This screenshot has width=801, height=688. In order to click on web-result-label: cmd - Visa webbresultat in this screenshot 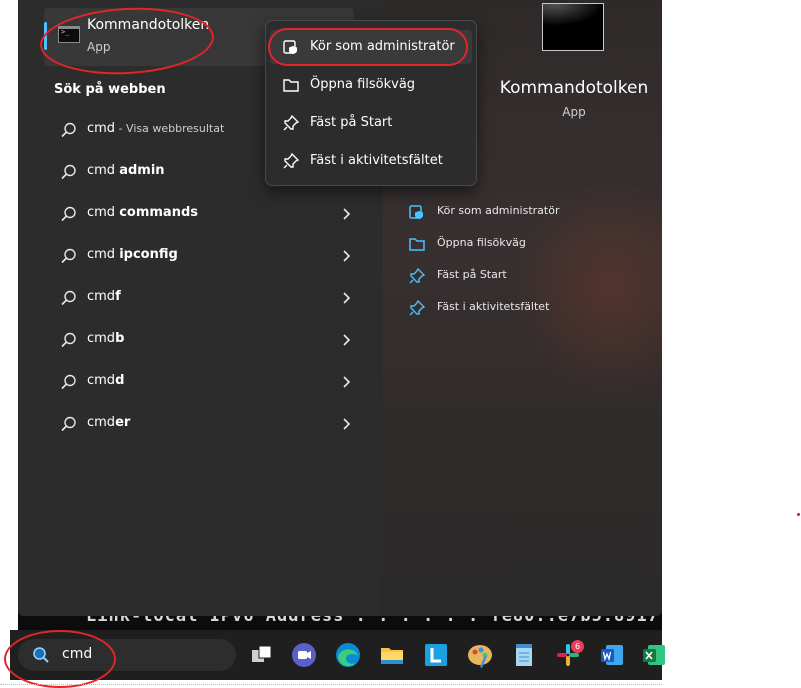, I will do `click(155, 128)`.